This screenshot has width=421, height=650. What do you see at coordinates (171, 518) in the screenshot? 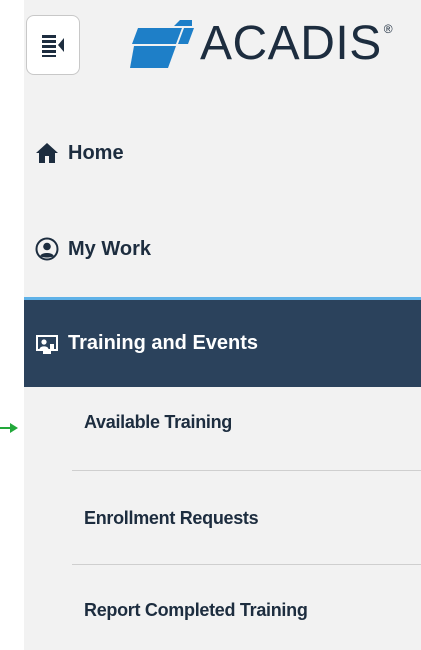
I see `subnav-item-enrollment-requests: Enrollment Requests` at bounding box center [171, 518].